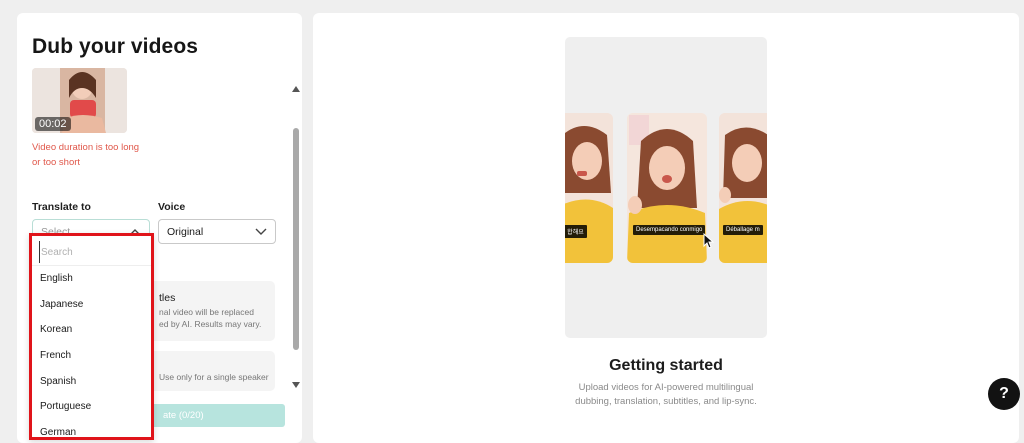  What do you see at coordinates (167, 298) in the screenshot?
I see `subtitles-option-title: tles` at bounding box center [167, 298].